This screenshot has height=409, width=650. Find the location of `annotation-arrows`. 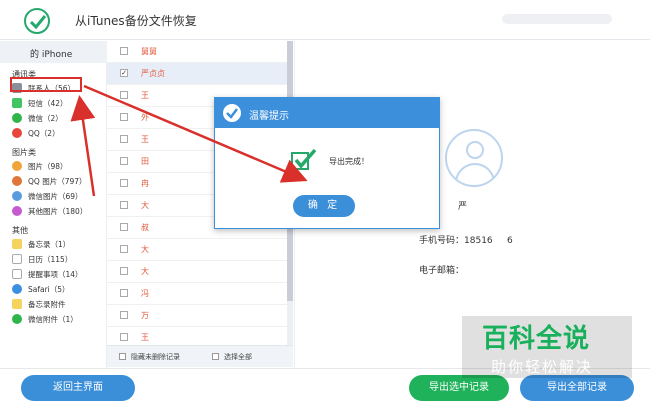

annotation-arrows is located at coordinates (189, 140).